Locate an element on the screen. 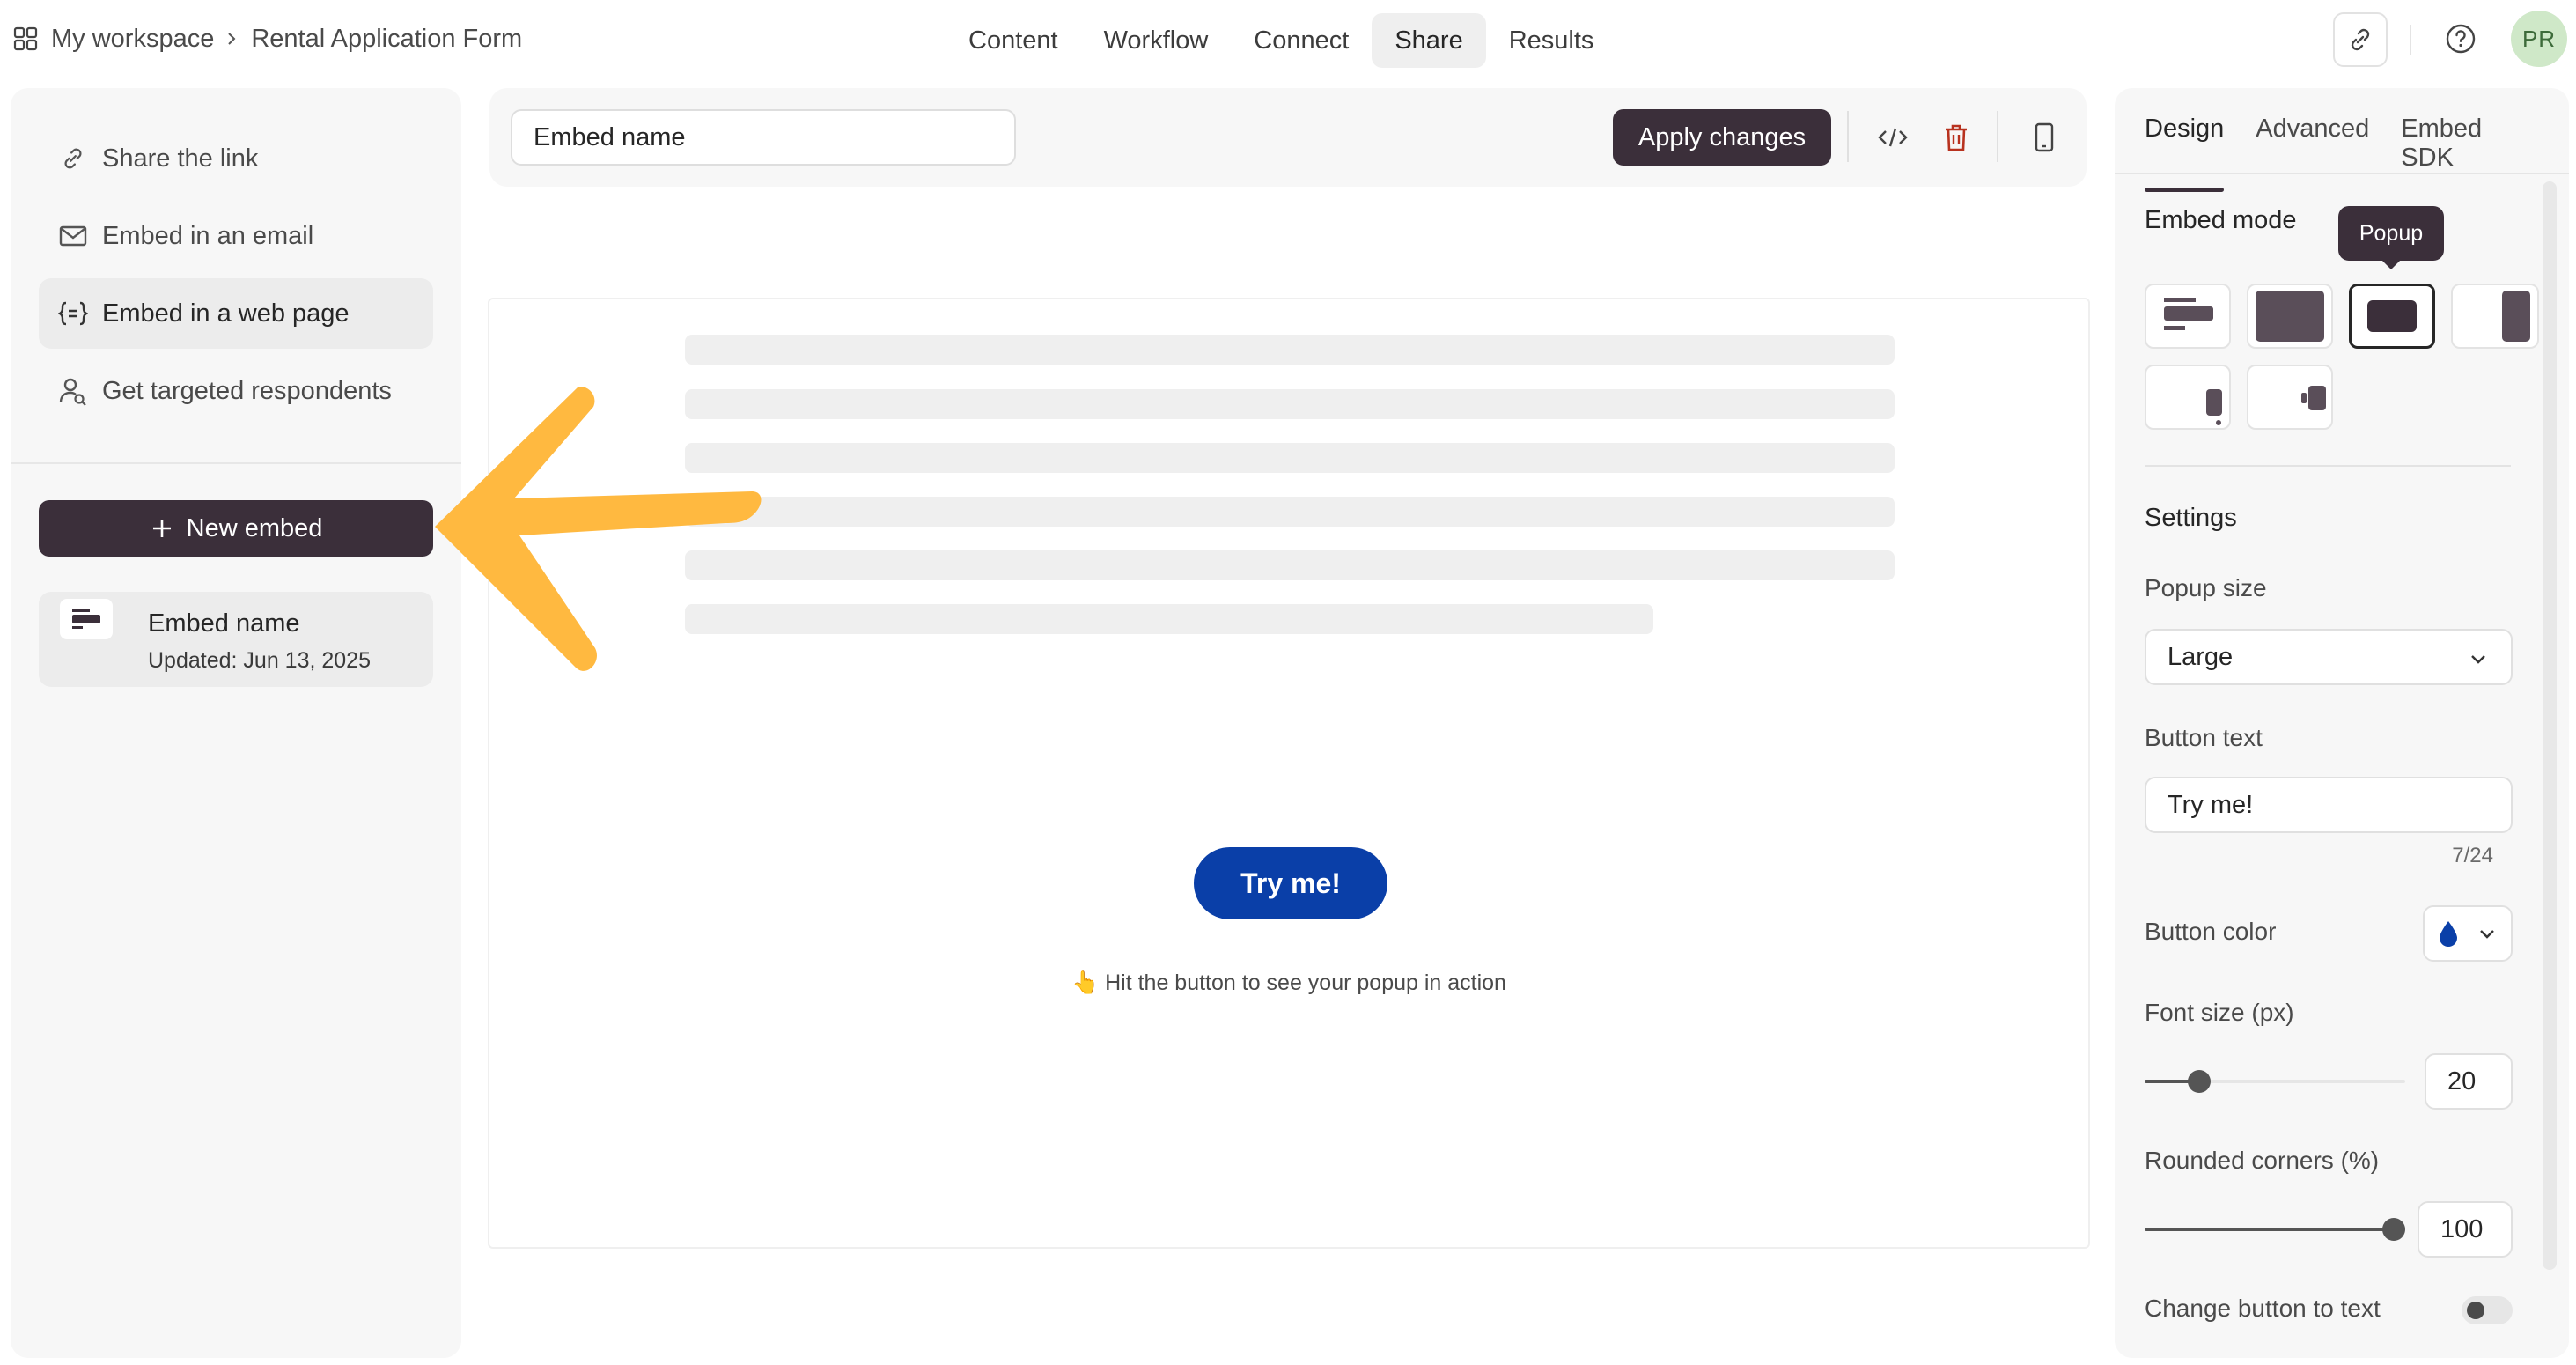 The height and width of the screenshot is (1365, 2576). share-option-webpage: Embed in a web page is located at coordinates (236, 313).